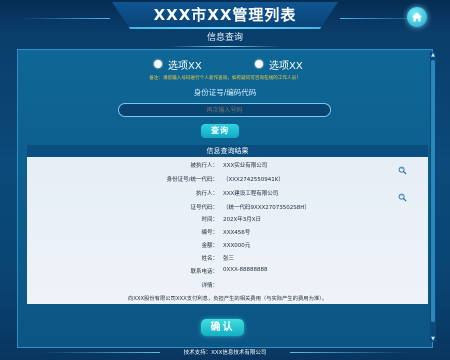 Image resolution: width=450 pixels, height=360 pixels. I want to click on result-row-label: 时间：, so click(209, 220).